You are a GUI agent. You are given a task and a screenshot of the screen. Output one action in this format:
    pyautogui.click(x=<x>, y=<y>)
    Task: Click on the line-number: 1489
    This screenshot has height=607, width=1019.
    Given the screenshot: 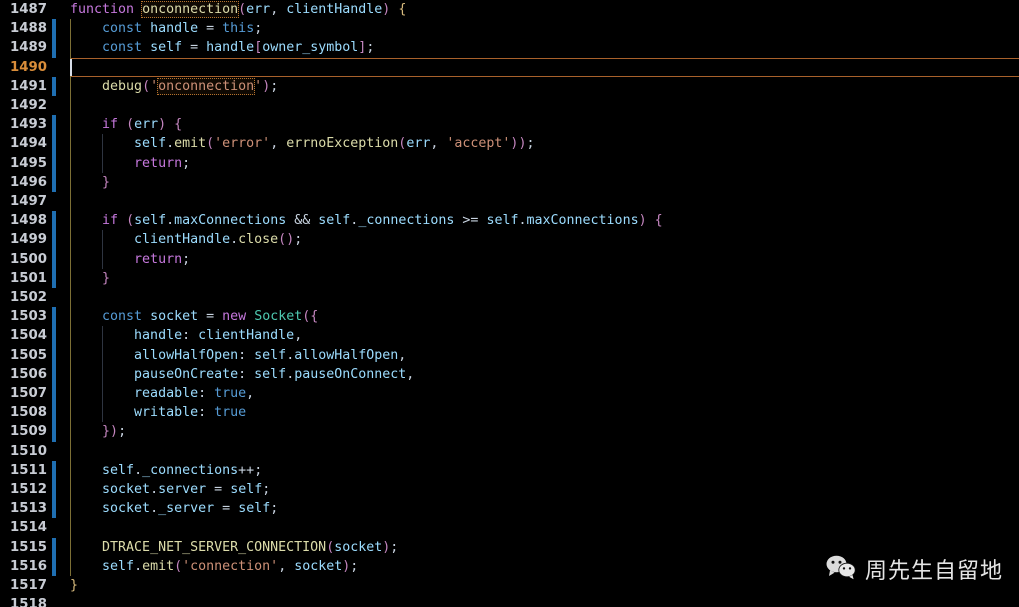 What is the action you would take?
    pyautogui.click(x=23, y=47)
    